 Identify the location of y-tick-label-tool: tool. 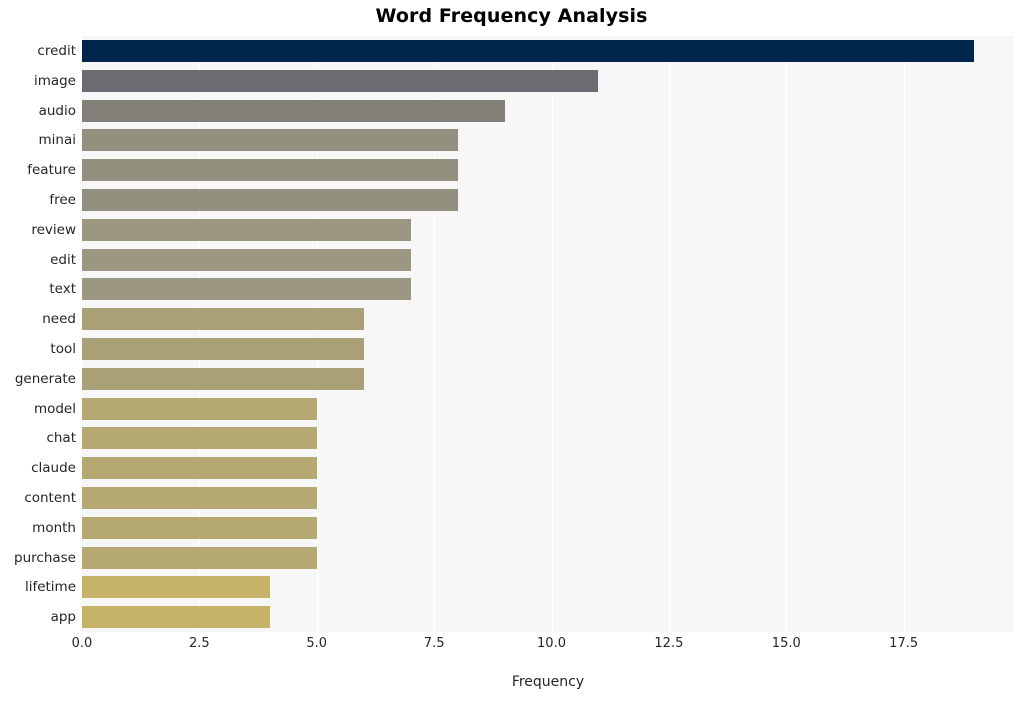
(63, 348).